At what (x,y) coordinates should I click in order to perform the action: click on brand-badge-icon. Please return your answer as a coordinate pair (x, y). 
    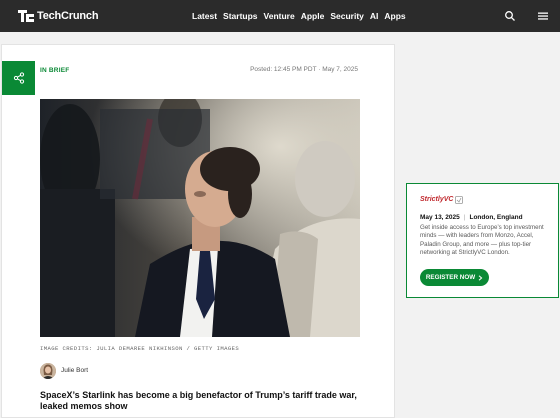
    Looking at the image, I should click on (459, 201).